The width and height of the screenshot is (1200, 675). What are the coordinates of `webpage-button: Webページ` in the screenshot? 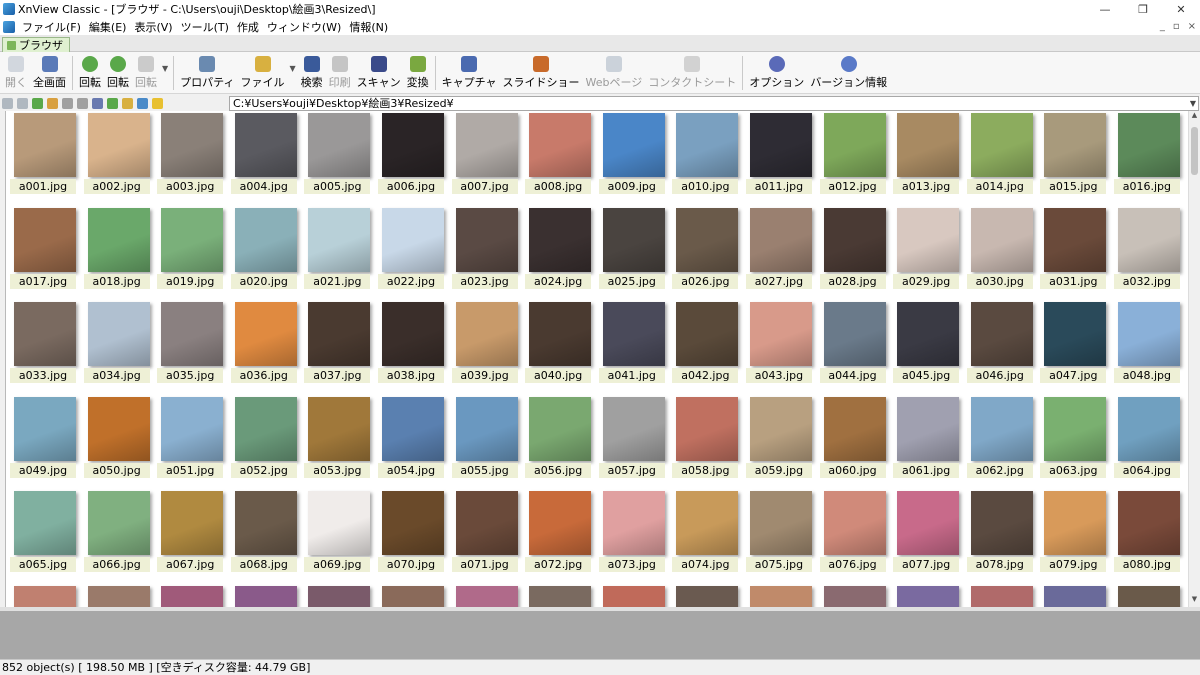 It's located at (614, 72).